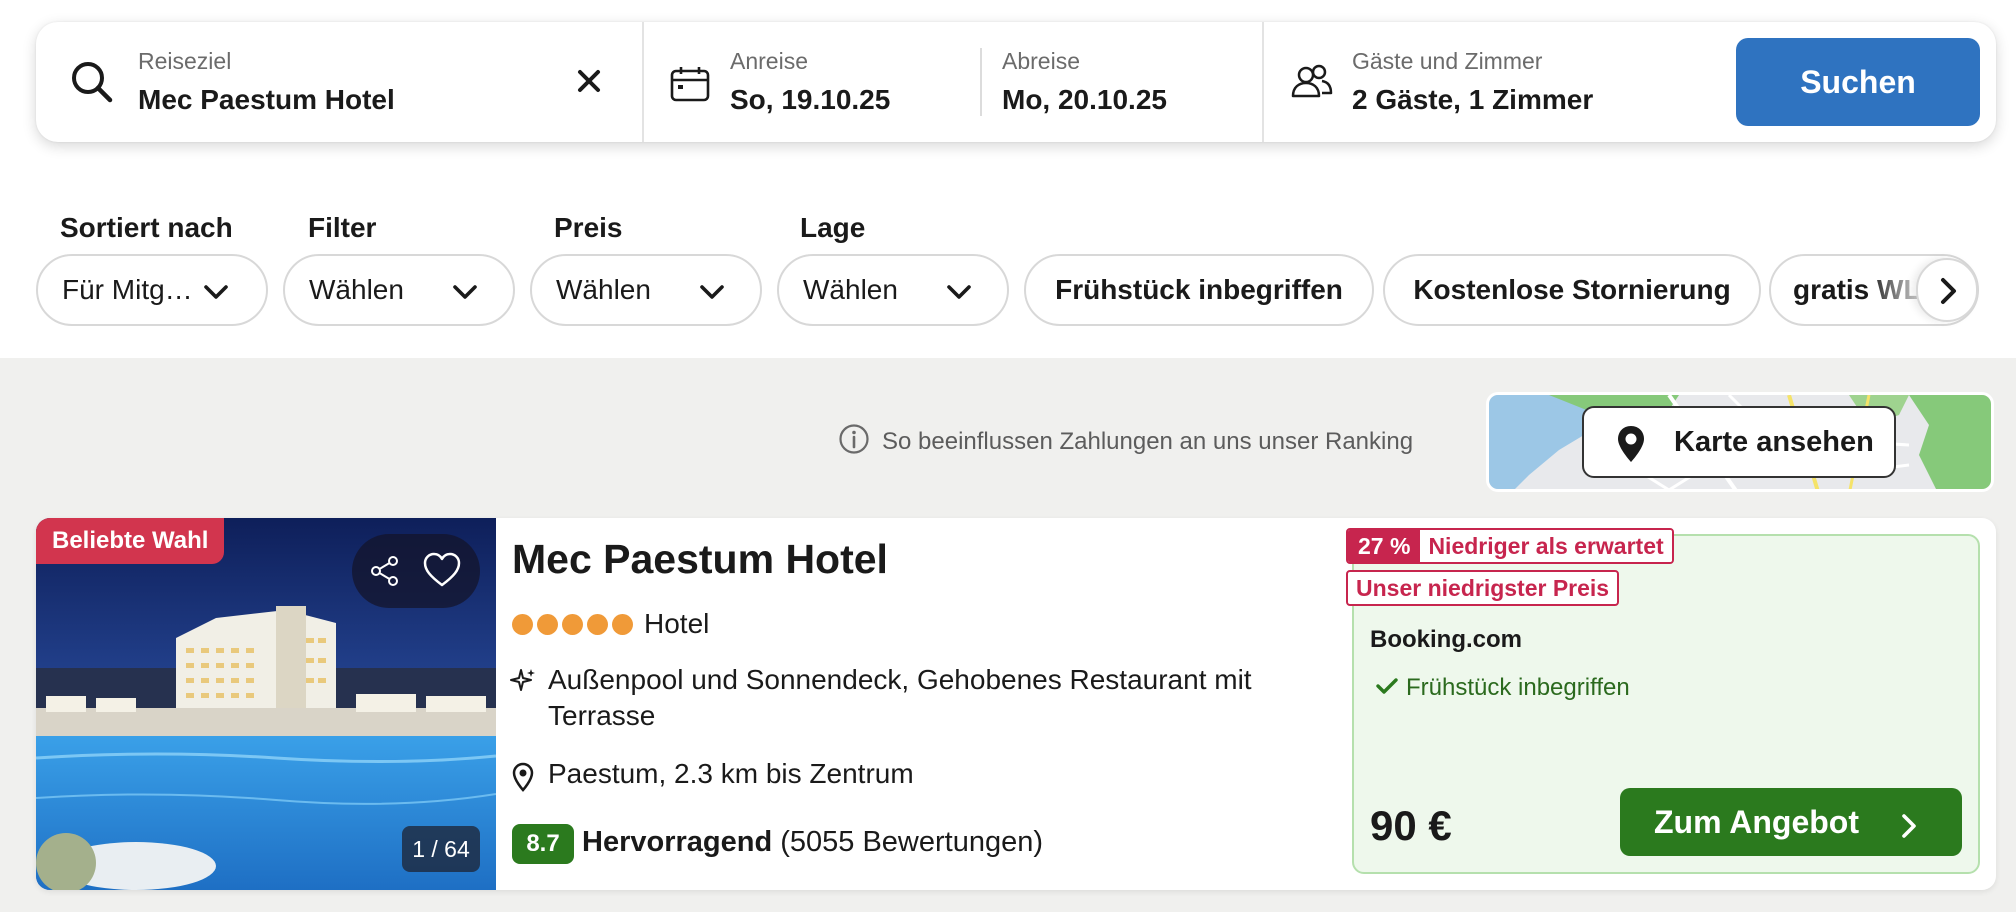 This screenshot has width=2016, height=912. Describe the element at coordinates (1387, 688) in the screenshot. I see `checkmark-icon` at that location.